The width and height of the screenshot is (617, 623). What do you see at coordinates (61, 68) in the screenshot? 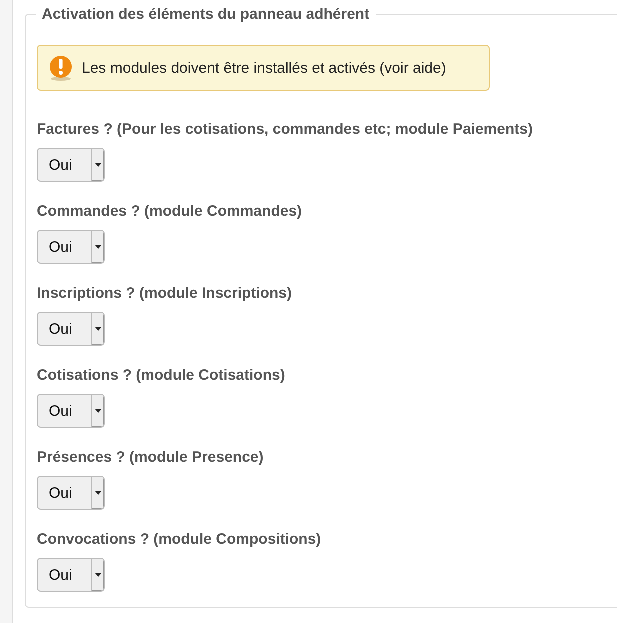
I see `warning-icon` at bounding box center [61, 68].